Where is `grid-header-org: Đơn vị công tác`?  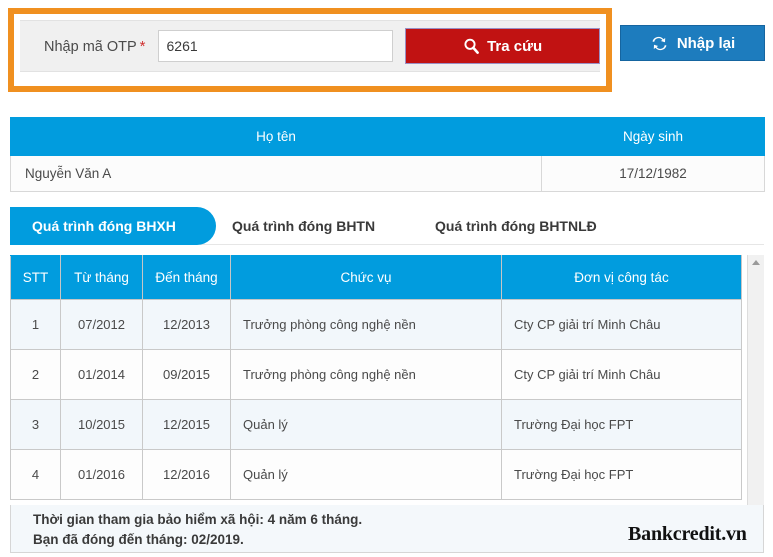
grid-header-org: Đơn vị công tác is located at coordinates (621, 277).